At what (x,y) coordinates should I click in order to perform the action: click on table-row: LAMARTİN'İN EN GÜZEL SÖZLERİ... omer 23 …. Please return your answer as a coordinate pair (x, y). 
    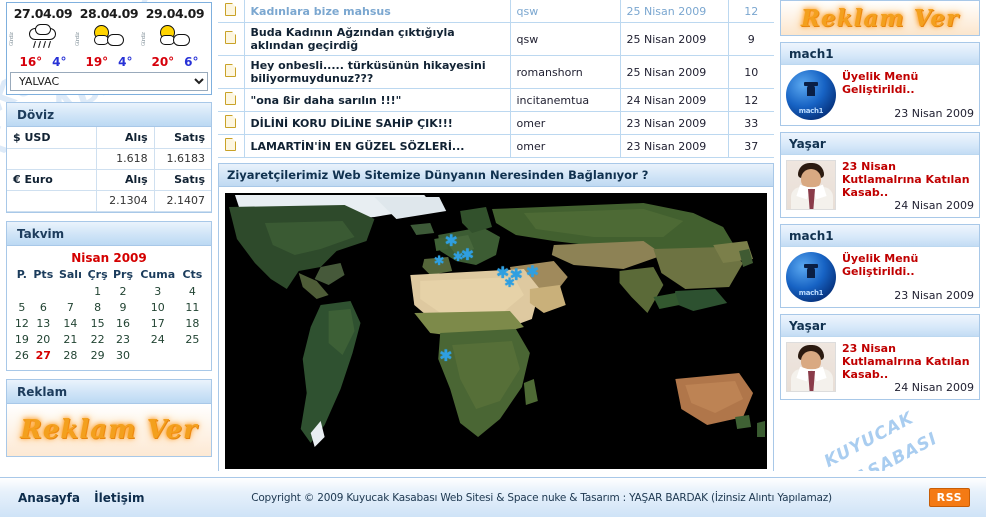
    Looking at the image, I should click on (496, 146).